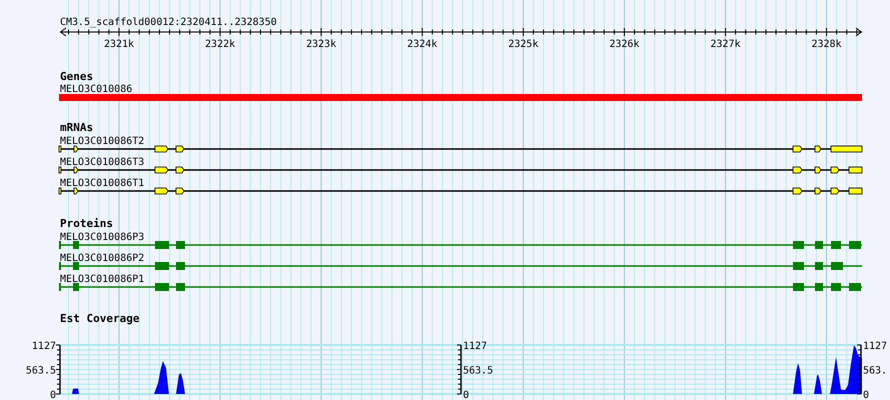 The image size is (890, 400). Describe the element at coordinates (321, 44) in the screenshot. I see `tick-label: 2323k` at that location.